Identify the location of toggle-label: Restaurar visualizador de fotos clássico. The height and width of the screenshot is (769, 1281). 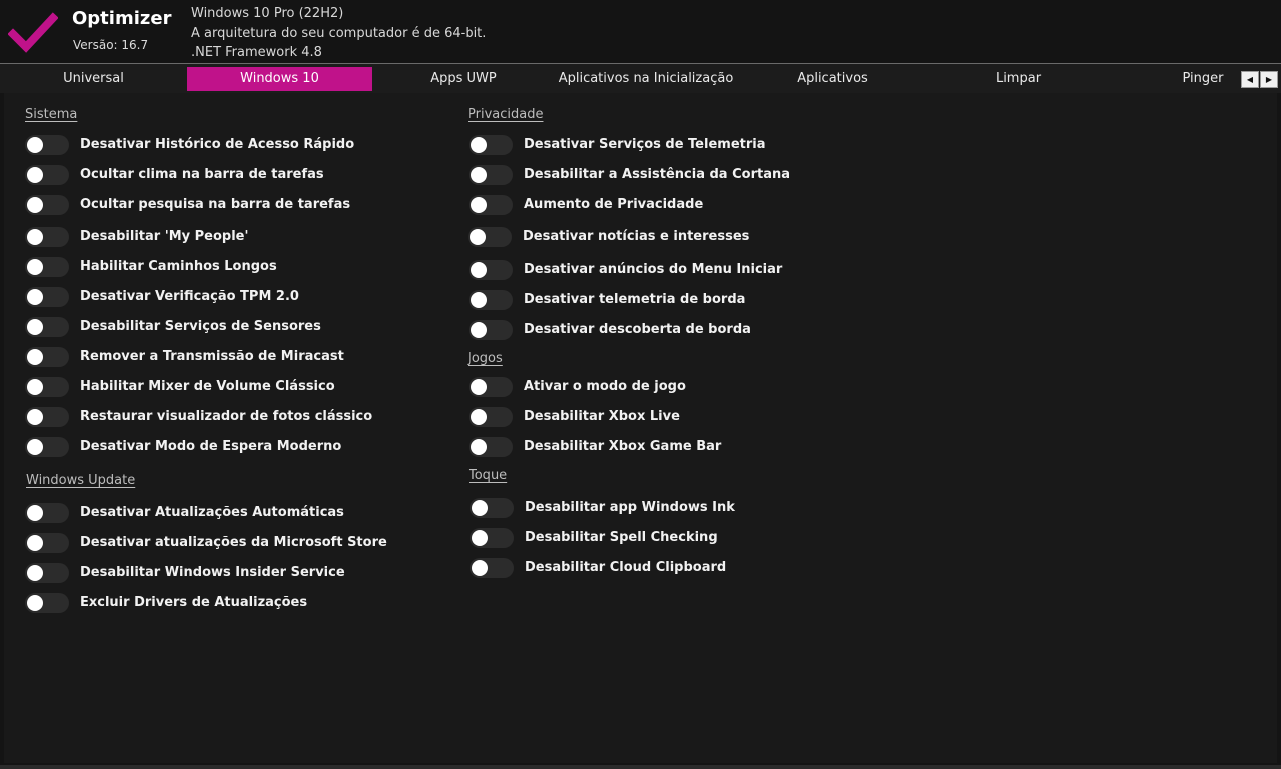
(226, 416).